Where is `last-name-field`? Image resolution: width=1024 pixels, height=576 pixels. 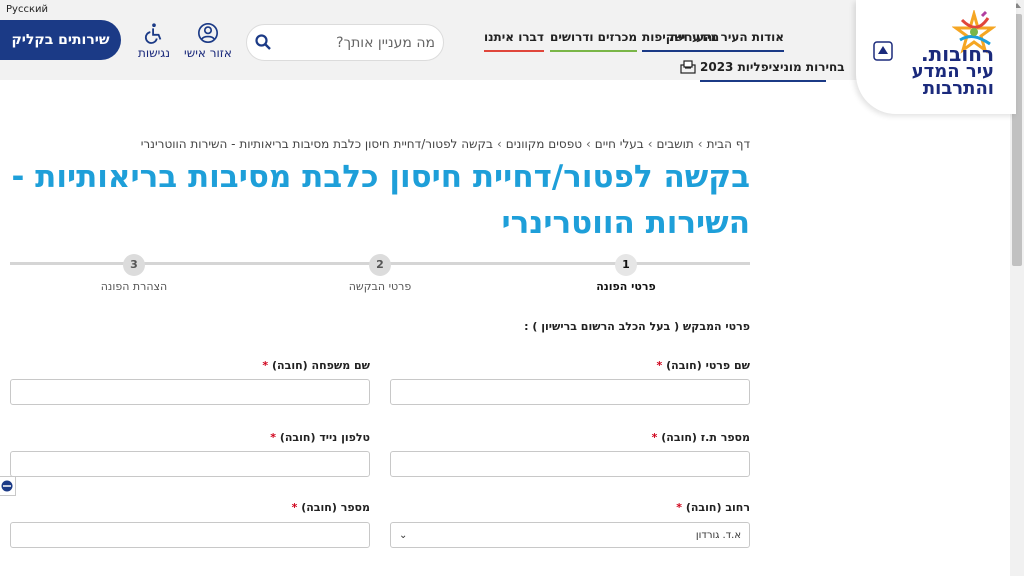
last-name-field is located at coordinates (190, 392).